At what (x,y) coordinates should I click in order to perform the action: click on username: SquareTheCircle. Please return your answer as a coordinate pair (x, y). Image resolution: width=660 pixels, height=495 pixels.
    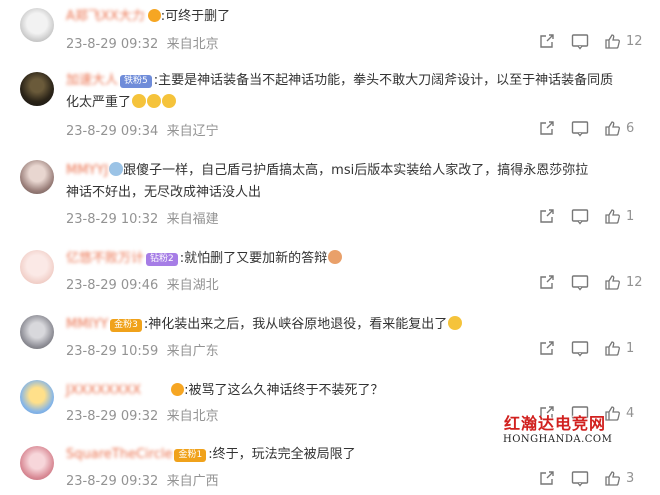
    Looking at the image, I should click on (119, 454).